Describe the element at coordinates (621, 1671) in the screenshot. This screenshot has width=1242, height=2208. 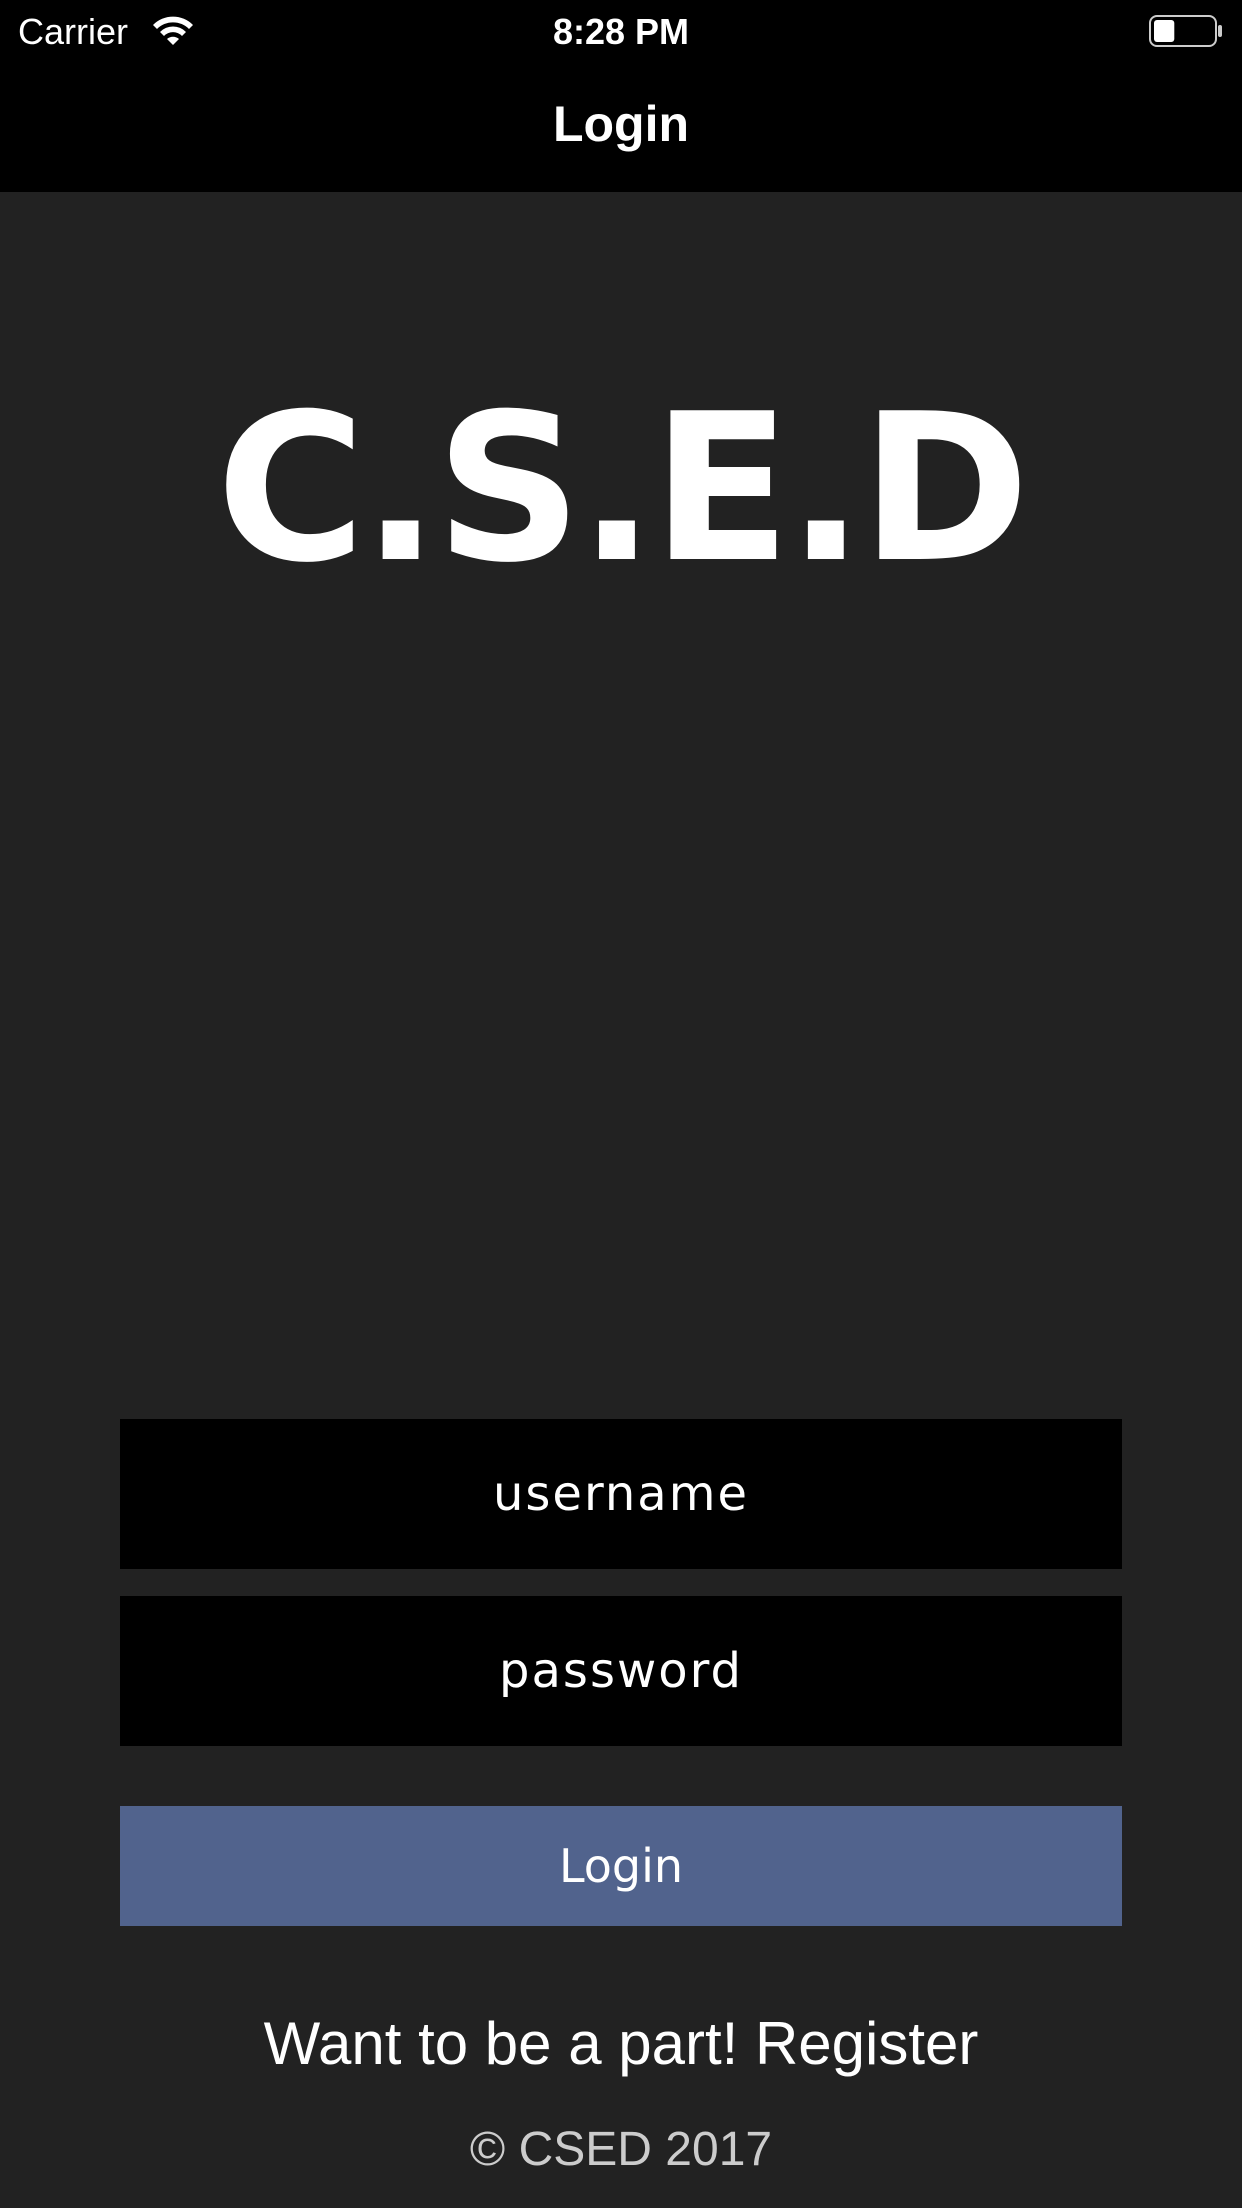
I see `password-input` at that location.